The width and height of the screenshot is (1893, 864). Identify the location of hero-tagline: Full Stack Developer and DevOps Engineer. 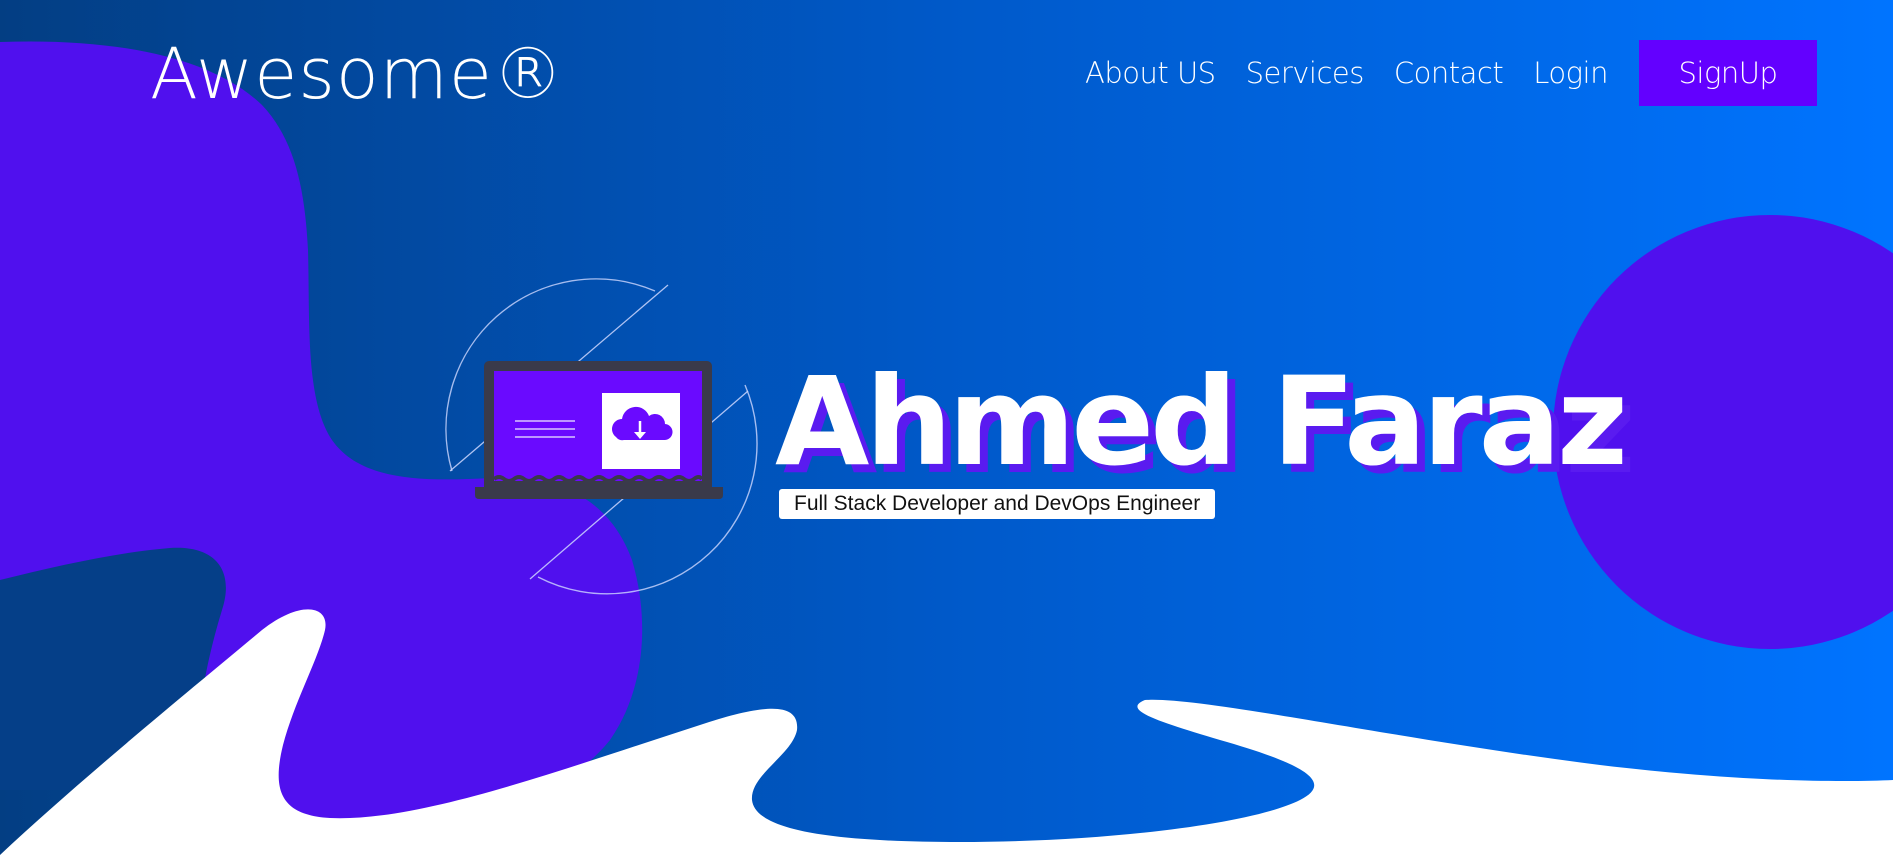
(997, 504).